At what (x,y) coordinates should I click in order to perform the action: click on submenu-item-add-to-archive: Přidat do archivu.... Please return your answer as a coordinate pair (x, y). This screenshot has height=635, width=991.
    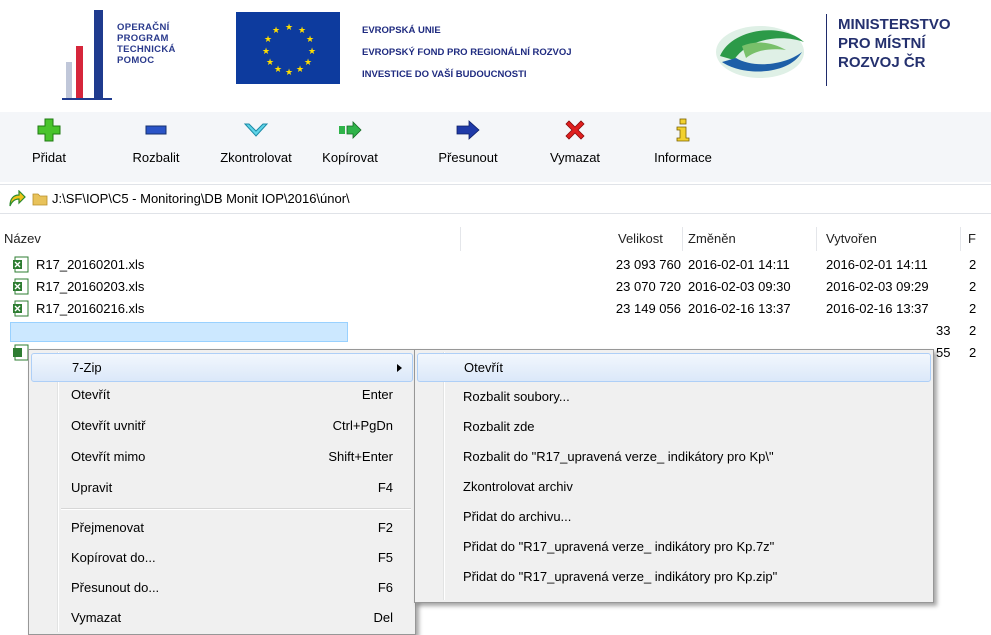
    Looking at the image, I should click on (674, 516).